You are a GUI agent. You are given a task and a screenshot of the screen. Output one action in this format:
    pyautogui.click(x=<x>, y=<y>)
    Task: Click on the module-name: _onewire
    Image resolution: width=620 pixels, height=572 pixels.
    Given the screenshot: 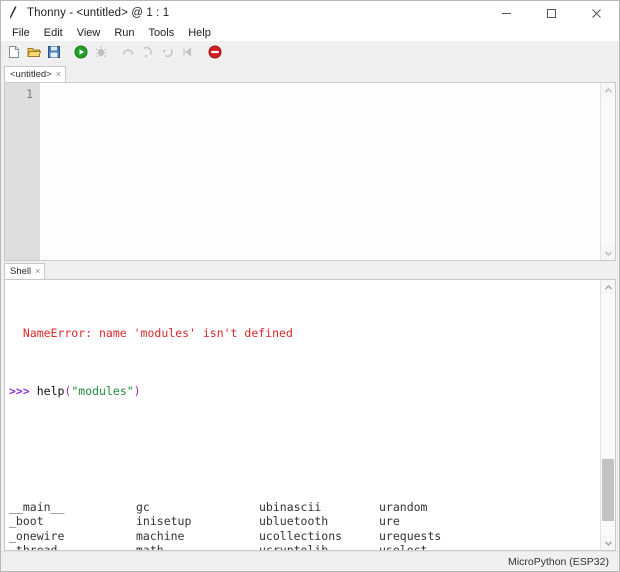 What is the action you would take?
    pyautogui.click(x=37, y=535)
    